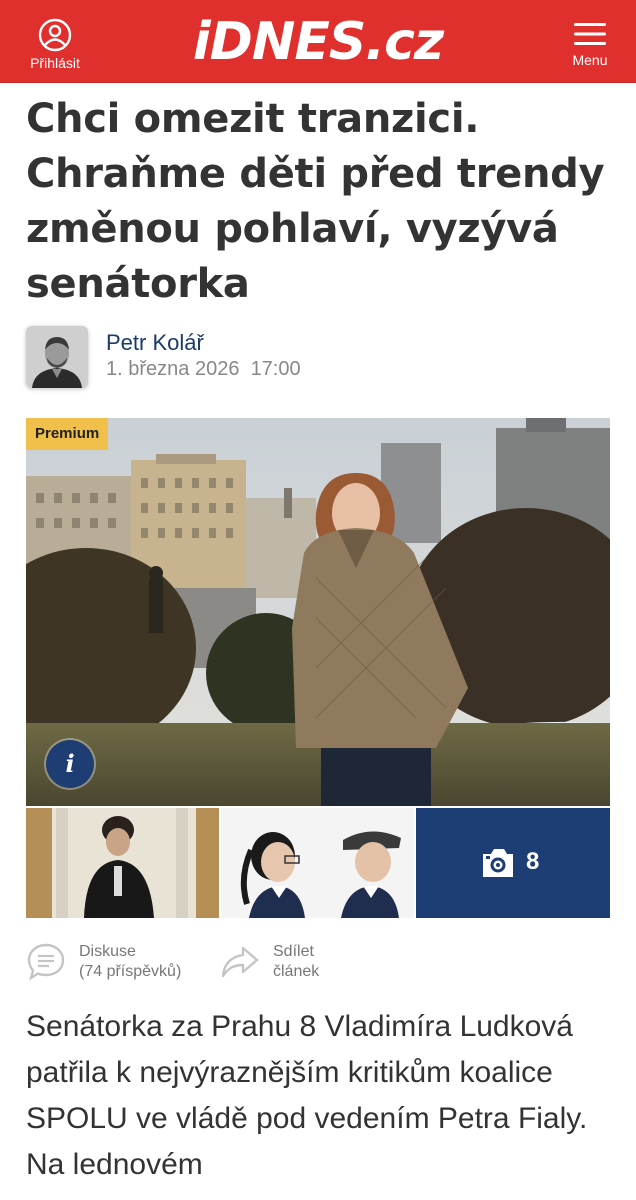 The image size is (636, 1200). I want to click on publish-date-day: 1. března 2026, so click(173, 369).